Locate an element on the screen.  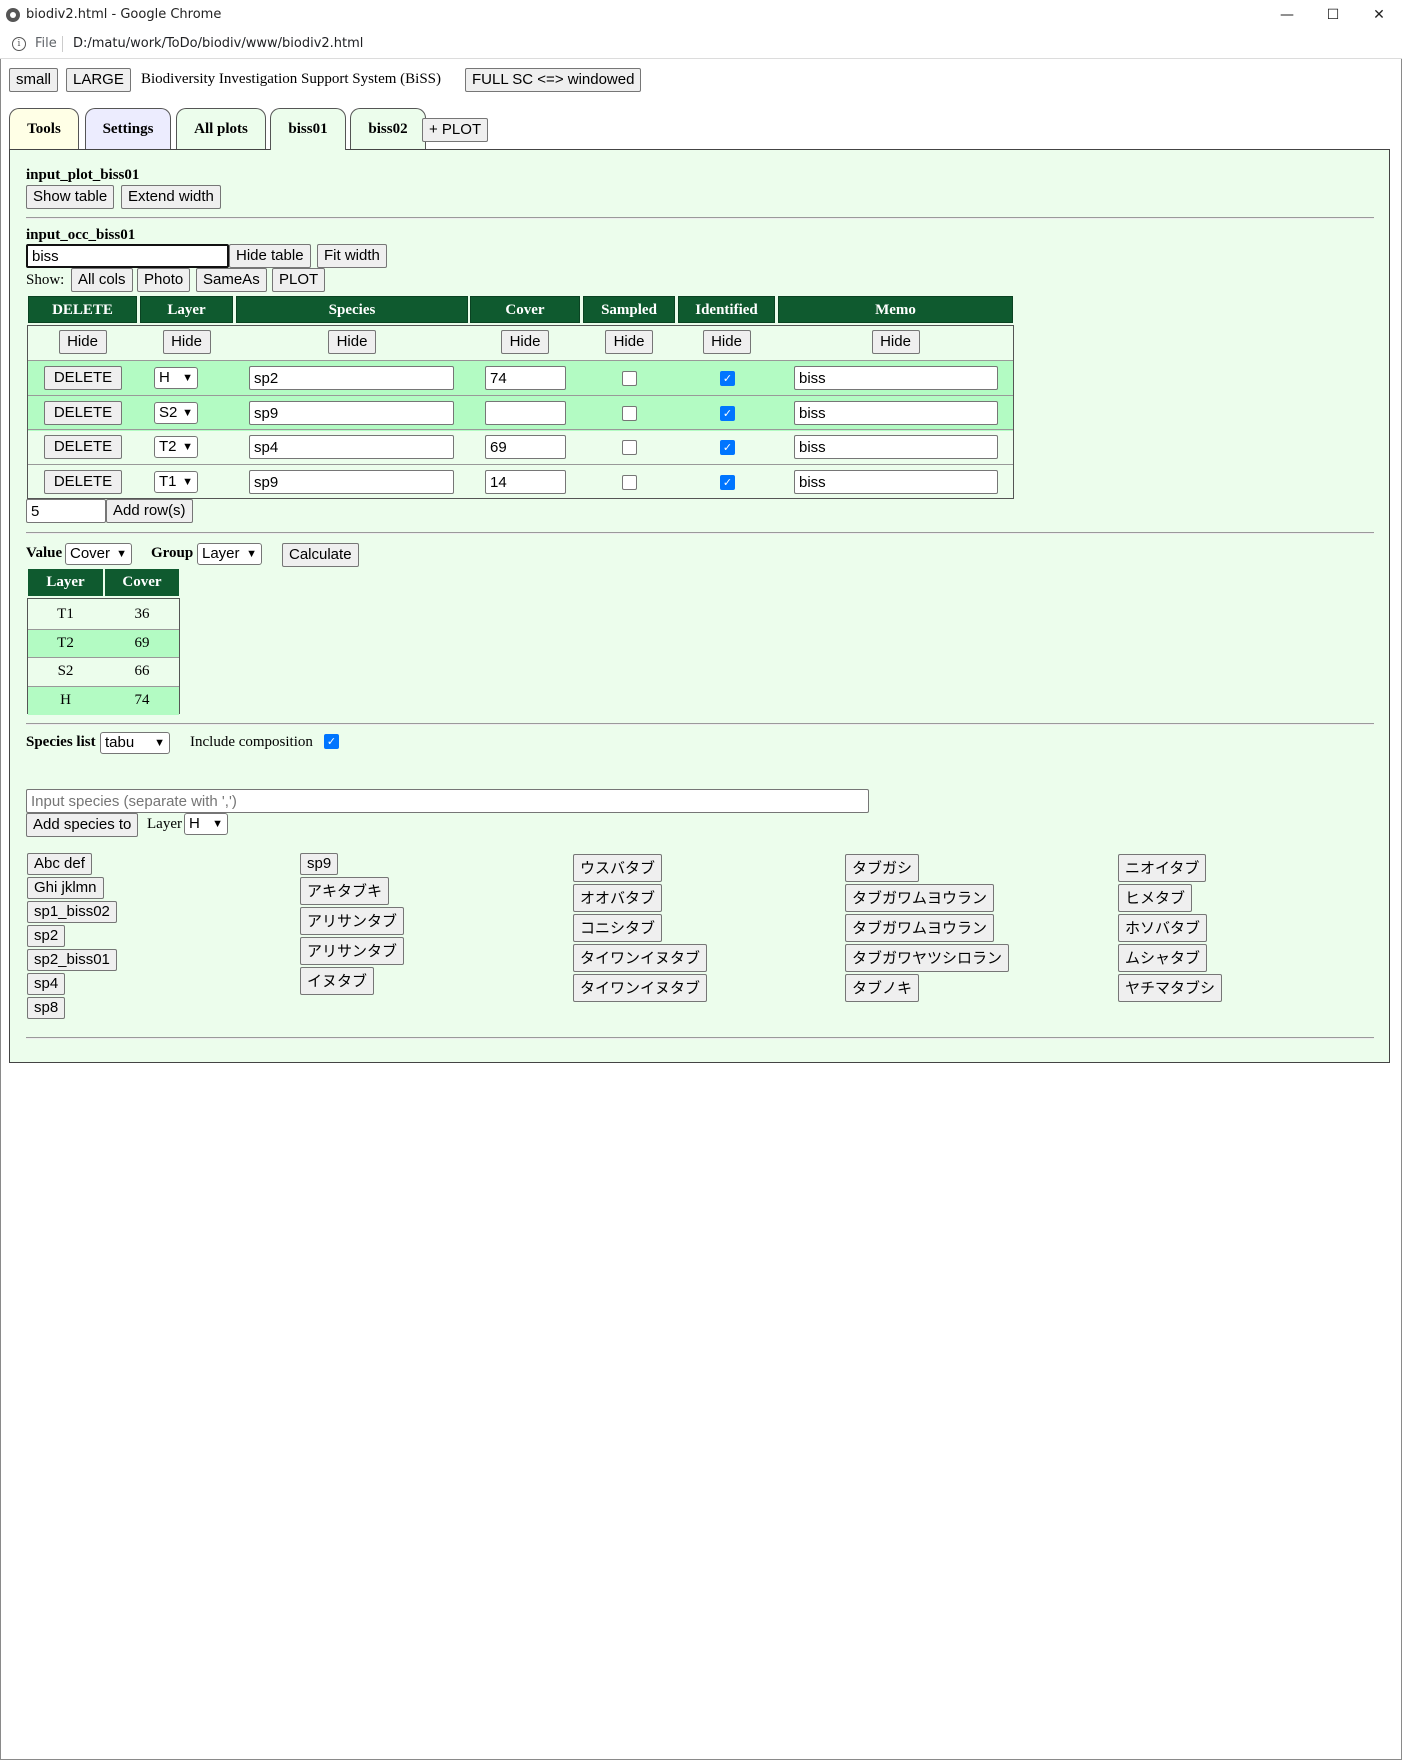
species-button: ウスバタブ is located at coordinates (618, 868).